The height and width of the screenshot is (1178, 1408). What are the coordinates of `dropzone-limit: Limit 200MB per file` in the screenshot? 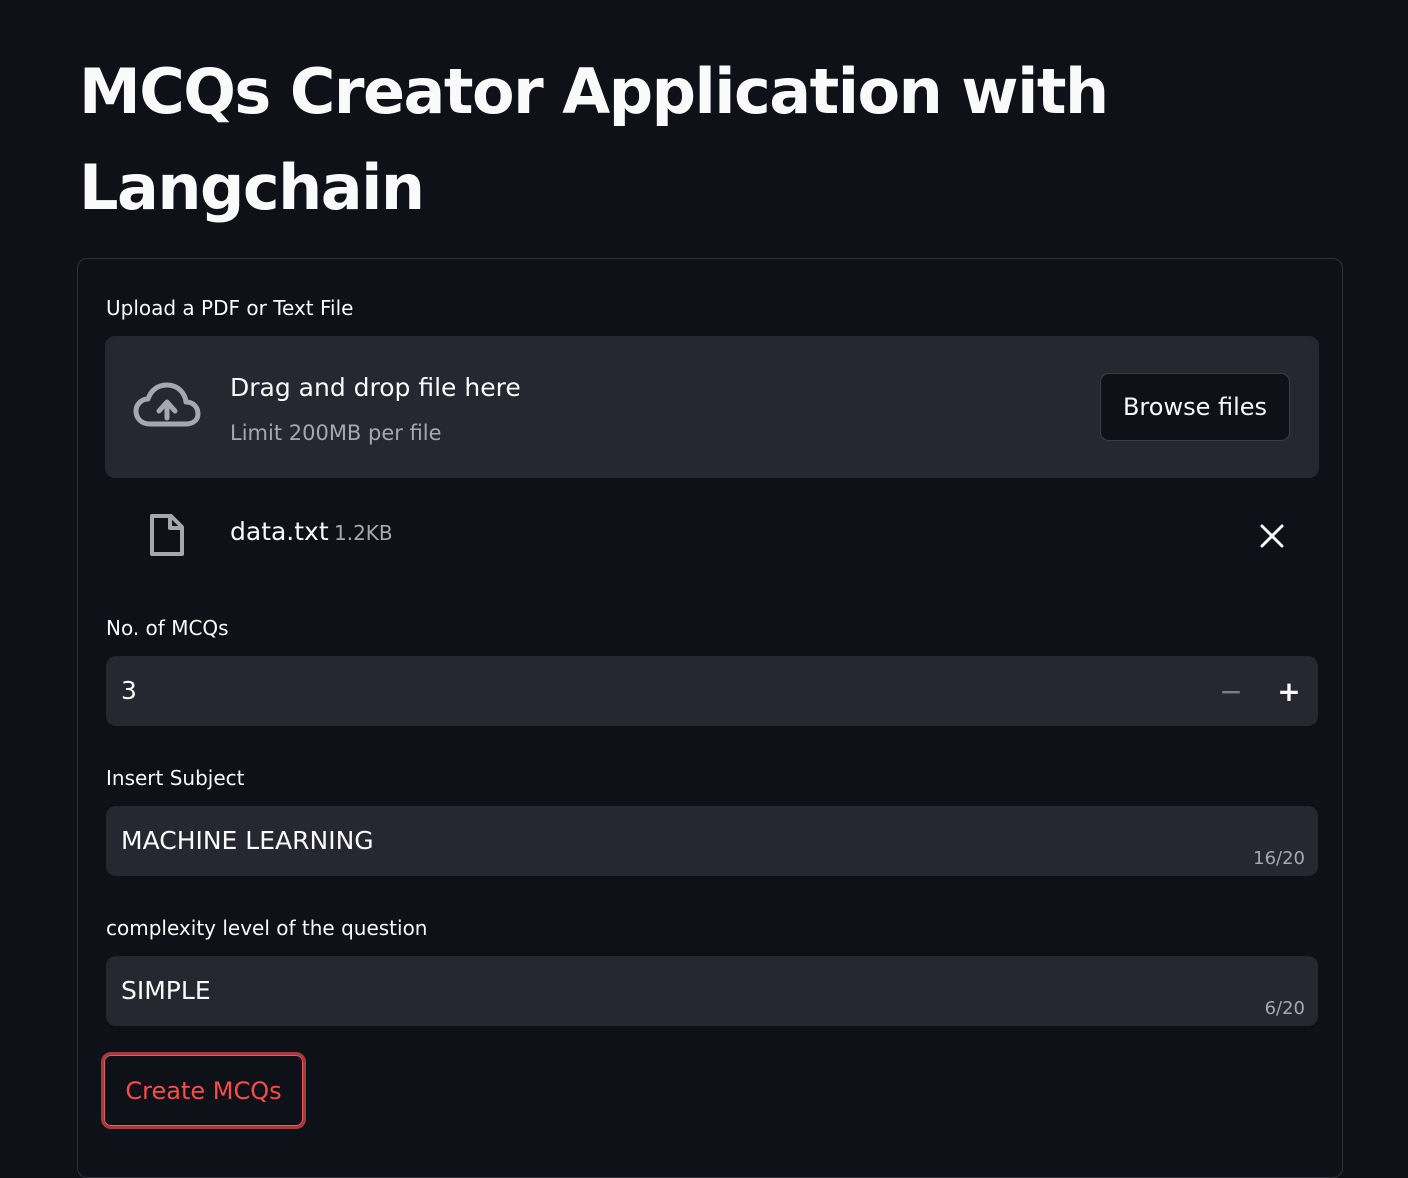 It's located at (336, 433).